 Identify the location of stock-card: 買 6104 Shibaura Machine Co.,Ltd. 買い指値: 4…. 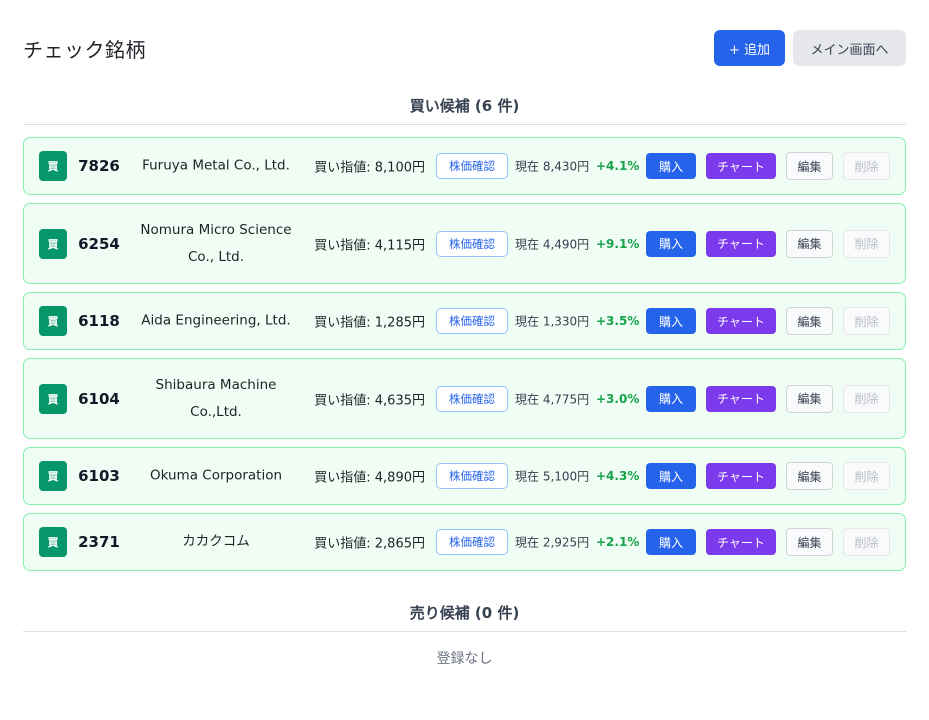
(464, 398).